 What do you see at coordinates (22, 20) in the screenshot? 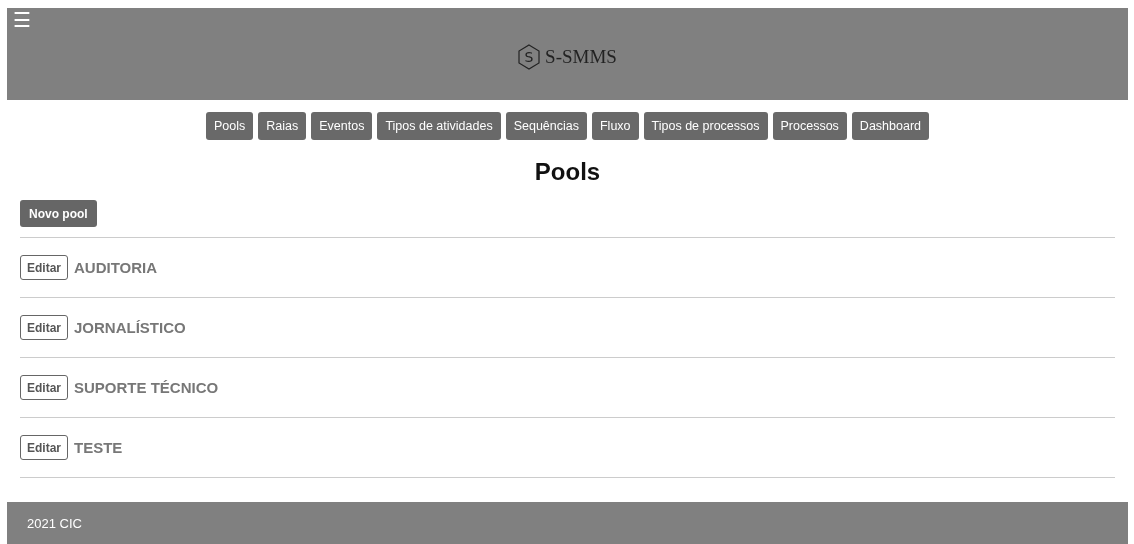
I see `menu-button: ☰` at bounding box center [22, 20].